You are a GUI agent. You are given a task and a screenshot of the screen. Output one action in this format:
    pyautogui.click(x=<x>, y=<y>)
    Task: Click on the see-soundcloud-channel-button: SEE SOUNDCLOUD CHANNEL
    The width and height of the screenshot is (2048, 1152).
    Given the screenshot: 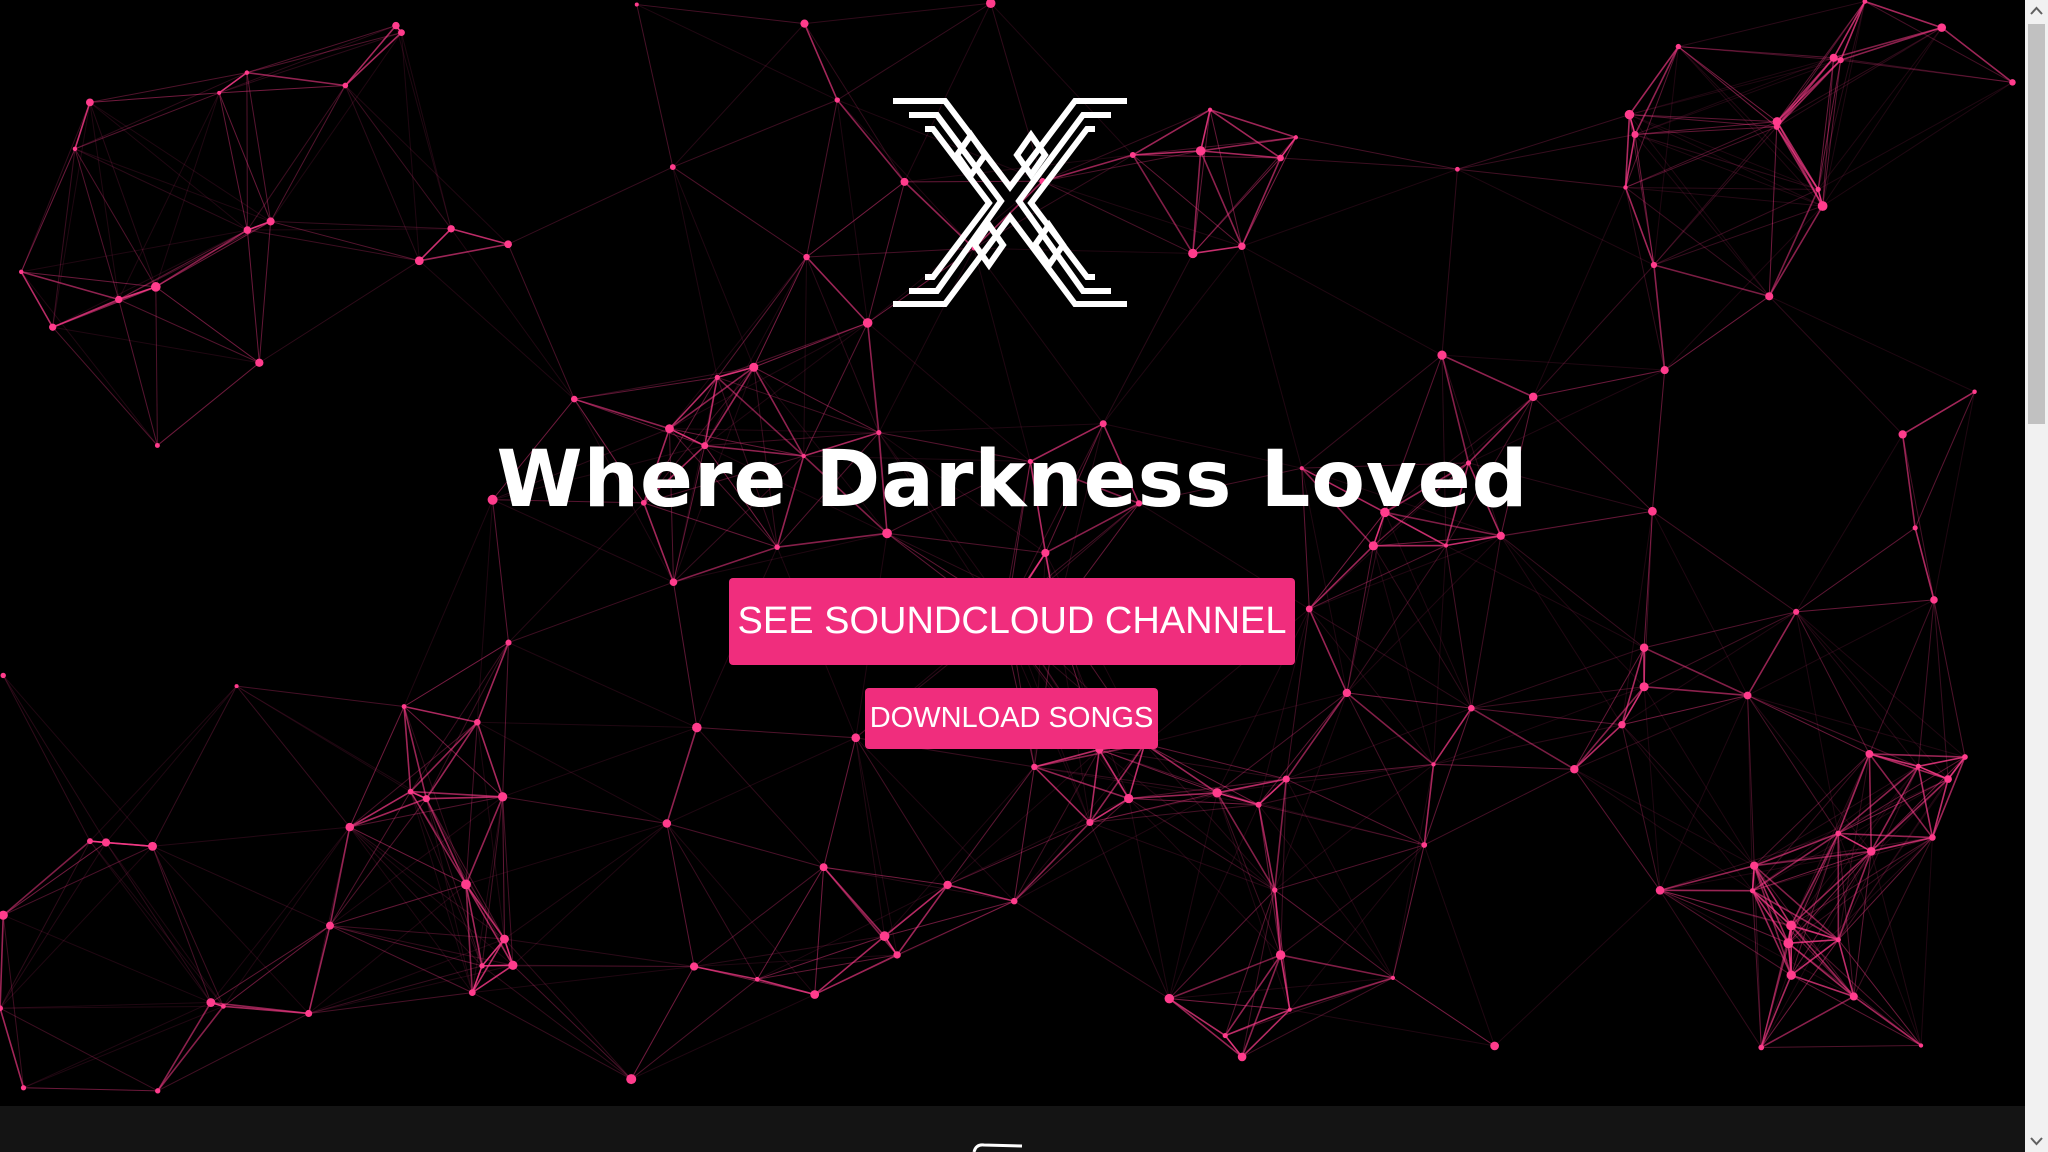 What is the action you would take?
    pyautogui.click(x=1012, y=621)
    